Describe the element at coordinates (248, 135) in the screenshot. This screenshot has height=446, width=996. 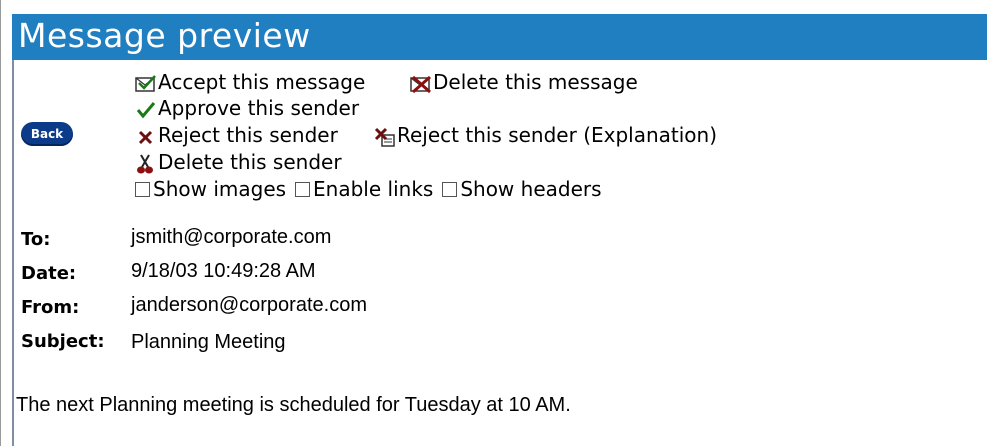
I see `reject-sender-label: Reject this sender` at that location.